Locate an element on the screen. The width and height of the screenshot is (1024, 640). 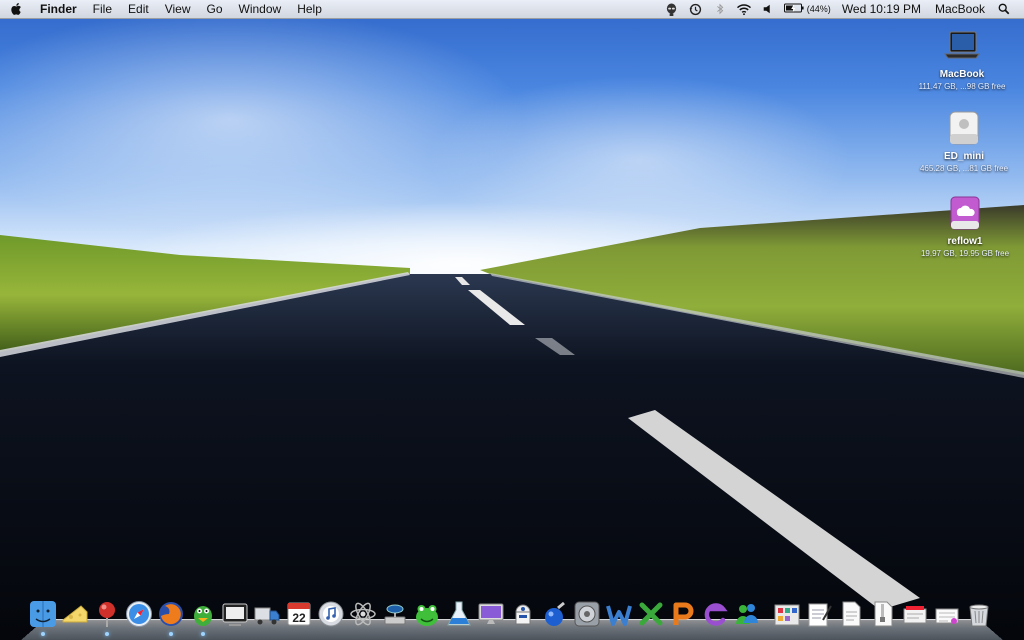
menu-clock: Wed 10:19 PM is located at coordinates (881, 9).